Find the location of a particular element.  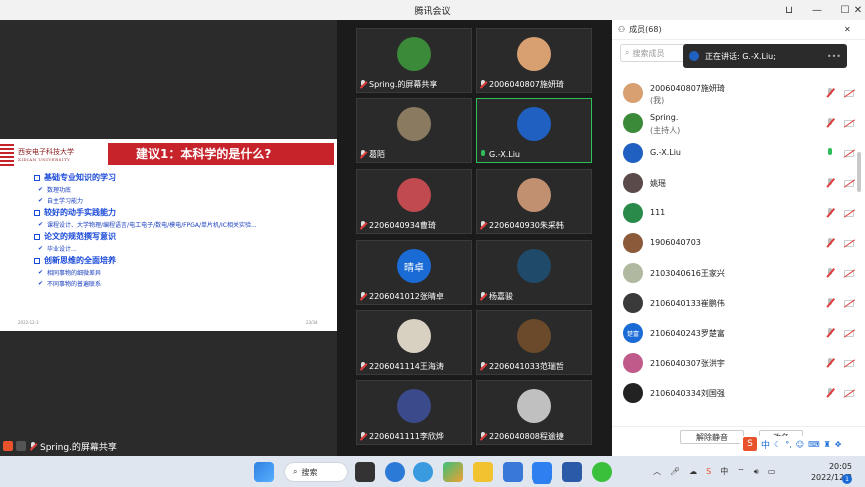

member-name: 2106040133崔鹏伟 is located at coordinates (687, 303).